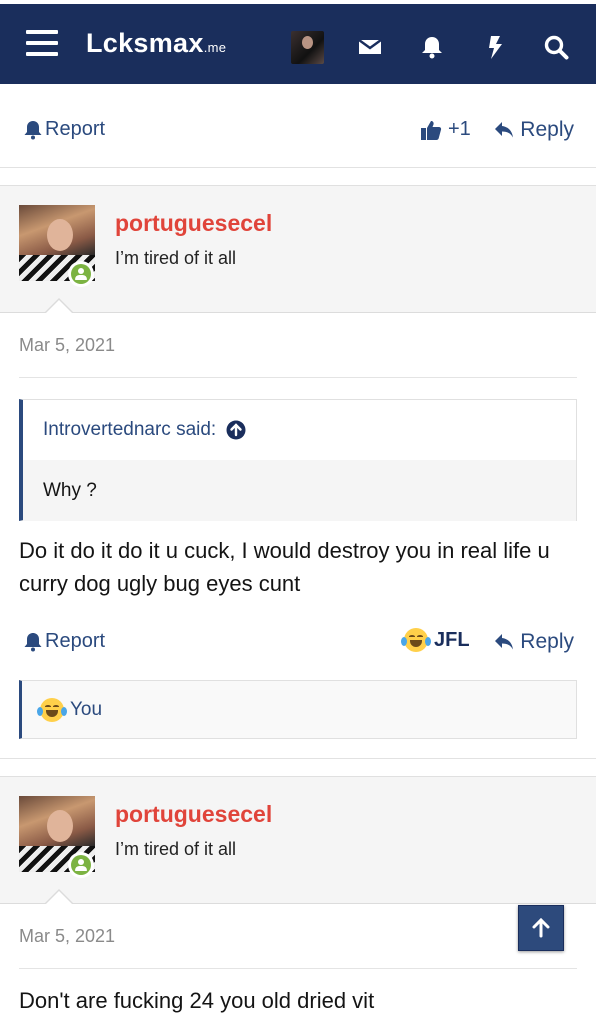 The height and width of the screenshot is (1014, 596). What do you see at coordinates (215, 47) in the screenshot?
I see `logo-tld: .me` at bounding box center [215, 47].